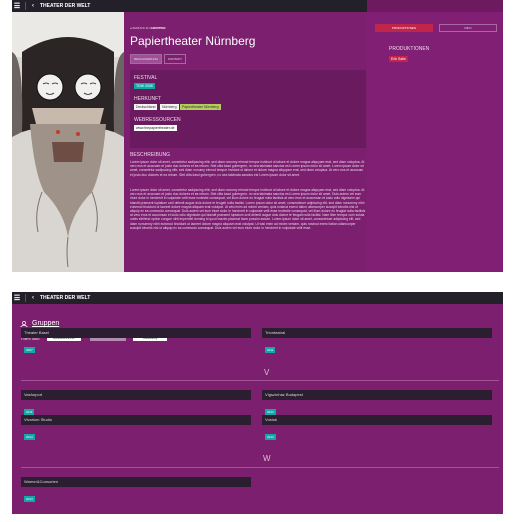 Image resolution: width=515 pixels, height=522 pixels. I want to click on group-name: Trionteatral, so click(377, 333).